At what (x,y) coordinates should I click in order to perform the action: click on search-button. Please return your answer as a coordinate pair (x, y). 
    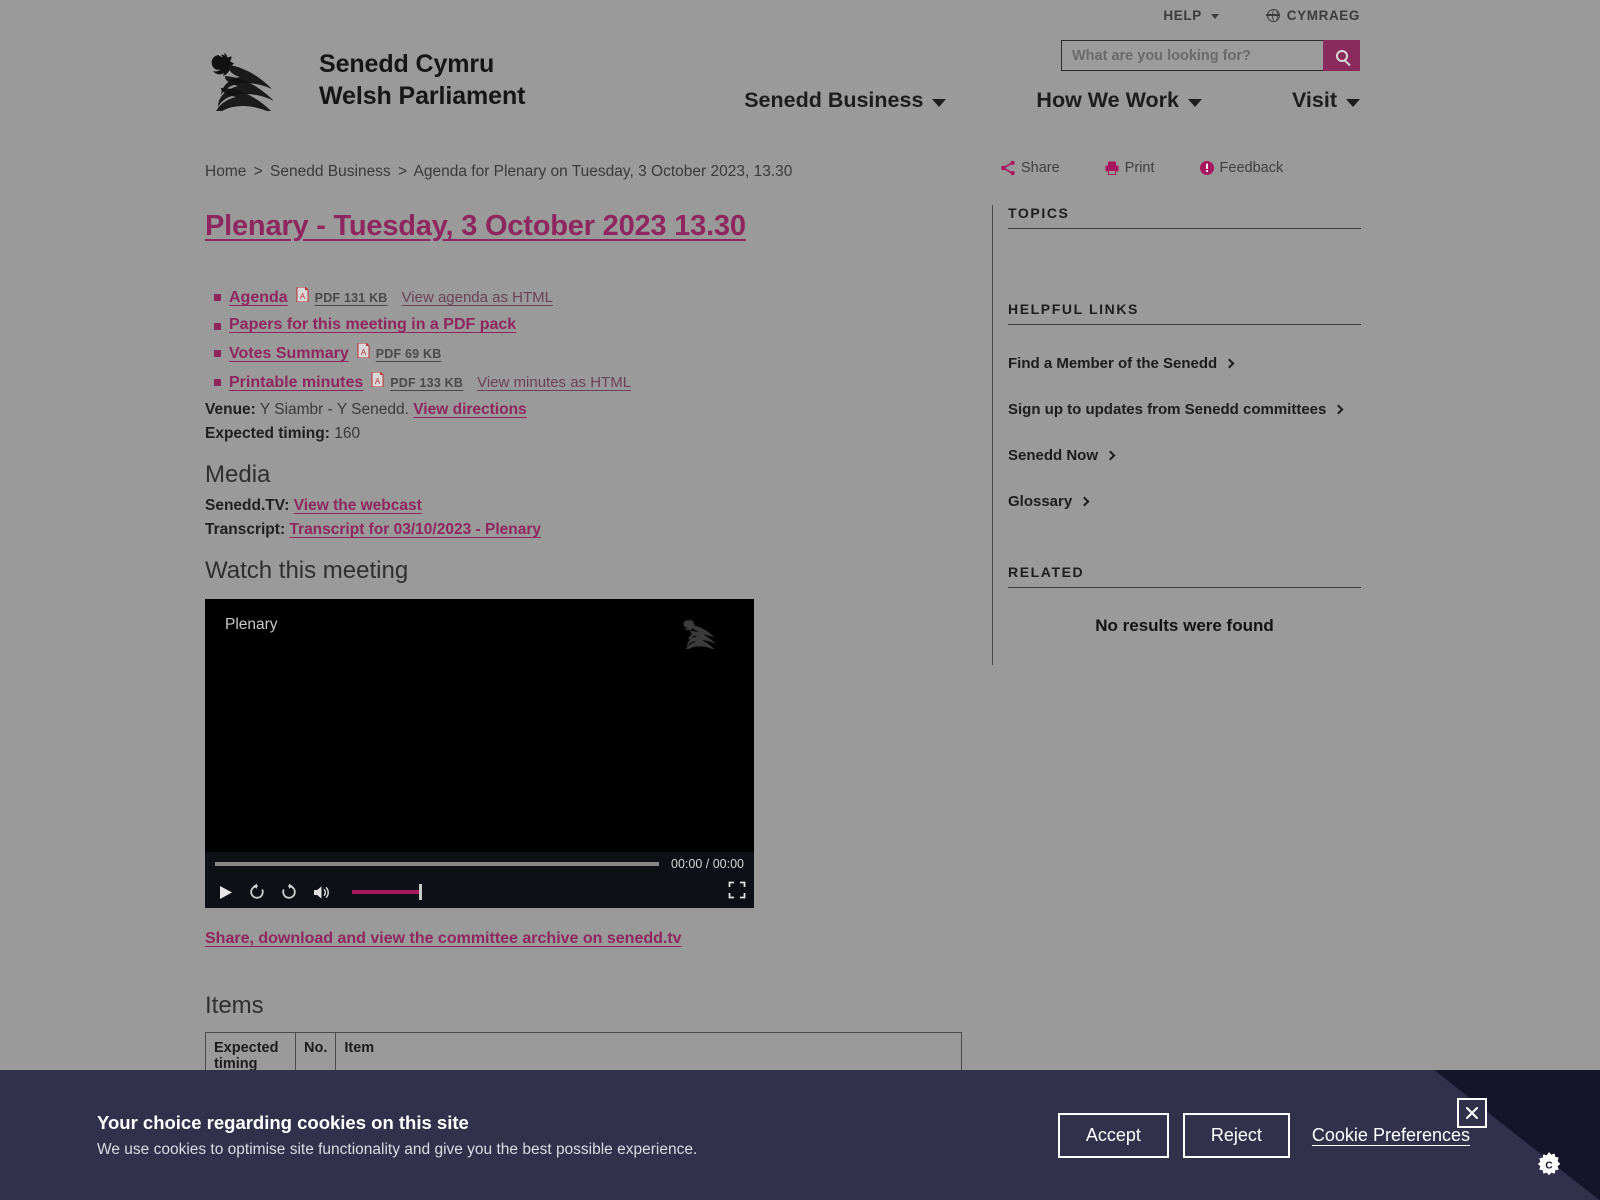
    Looking at the image, I should click on (1341, 55).